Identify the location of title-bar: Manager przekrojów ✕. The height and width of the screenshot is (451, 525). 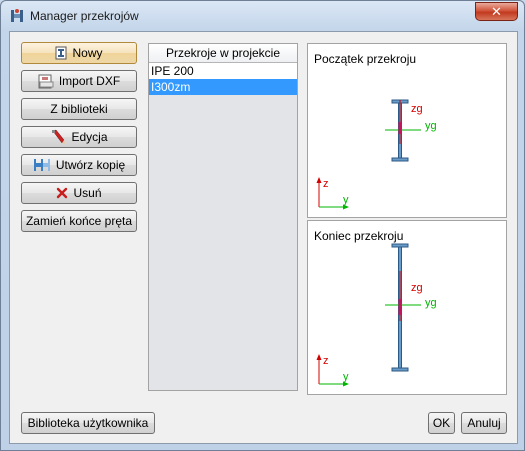
(262, 16).